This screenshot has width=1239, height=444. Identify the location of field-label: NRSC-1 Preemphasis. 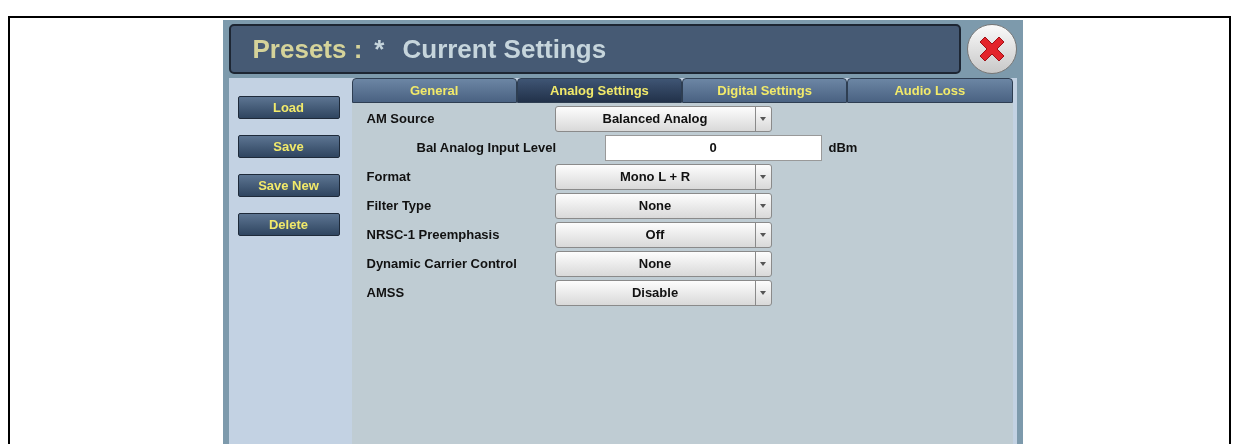
(433, 234).